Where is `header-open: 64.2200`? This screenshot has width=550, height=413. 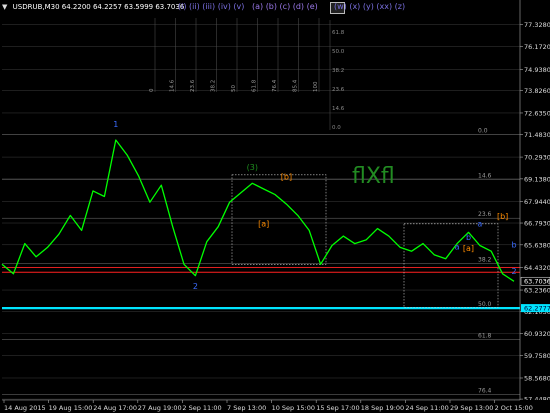 header-open: 64.2200 is located at coordinates (76, 7).